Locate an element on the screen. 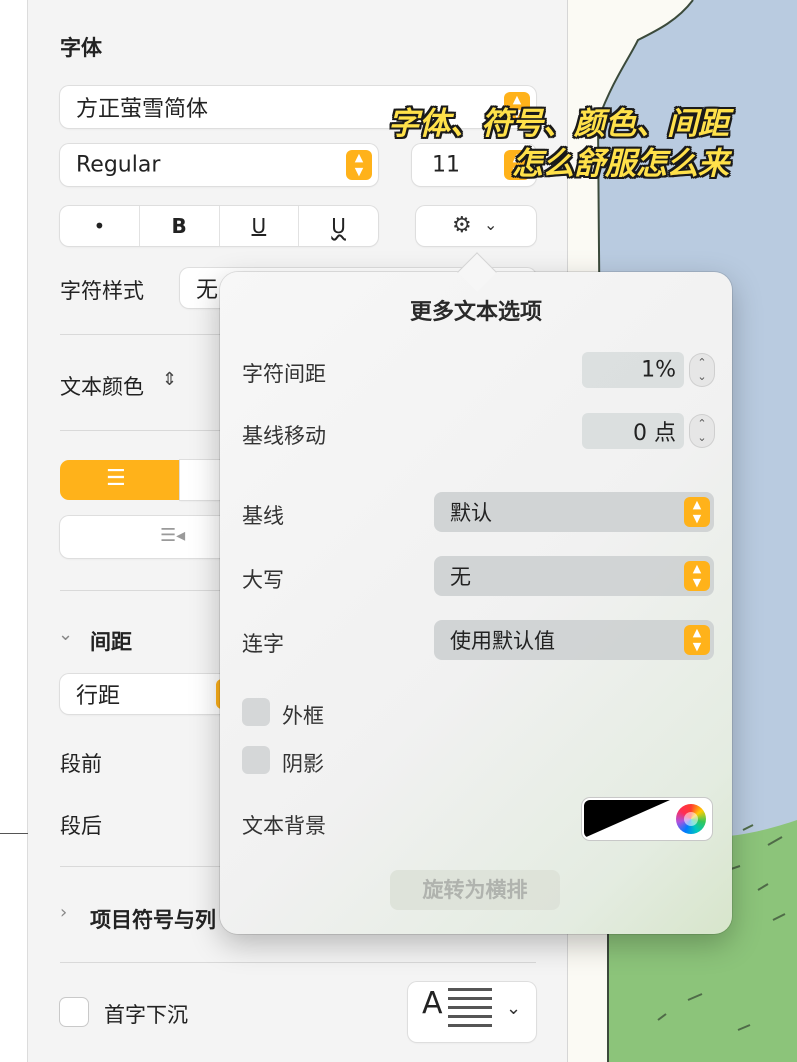 This screenshot has width=797, height=1062. ligature-label: 连字 is located at coordinates (263, 644).